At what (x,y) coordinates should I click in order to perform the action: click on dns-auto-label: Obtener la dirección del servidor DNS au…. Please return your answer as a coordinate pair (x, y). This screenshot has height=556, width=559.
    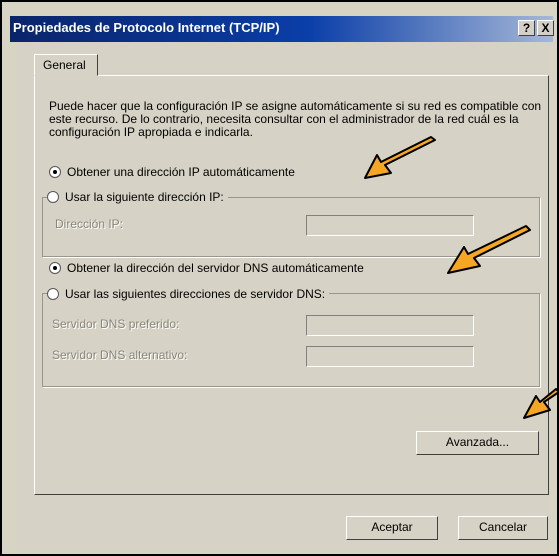
    Looking at the image, I should click on (215, 268).